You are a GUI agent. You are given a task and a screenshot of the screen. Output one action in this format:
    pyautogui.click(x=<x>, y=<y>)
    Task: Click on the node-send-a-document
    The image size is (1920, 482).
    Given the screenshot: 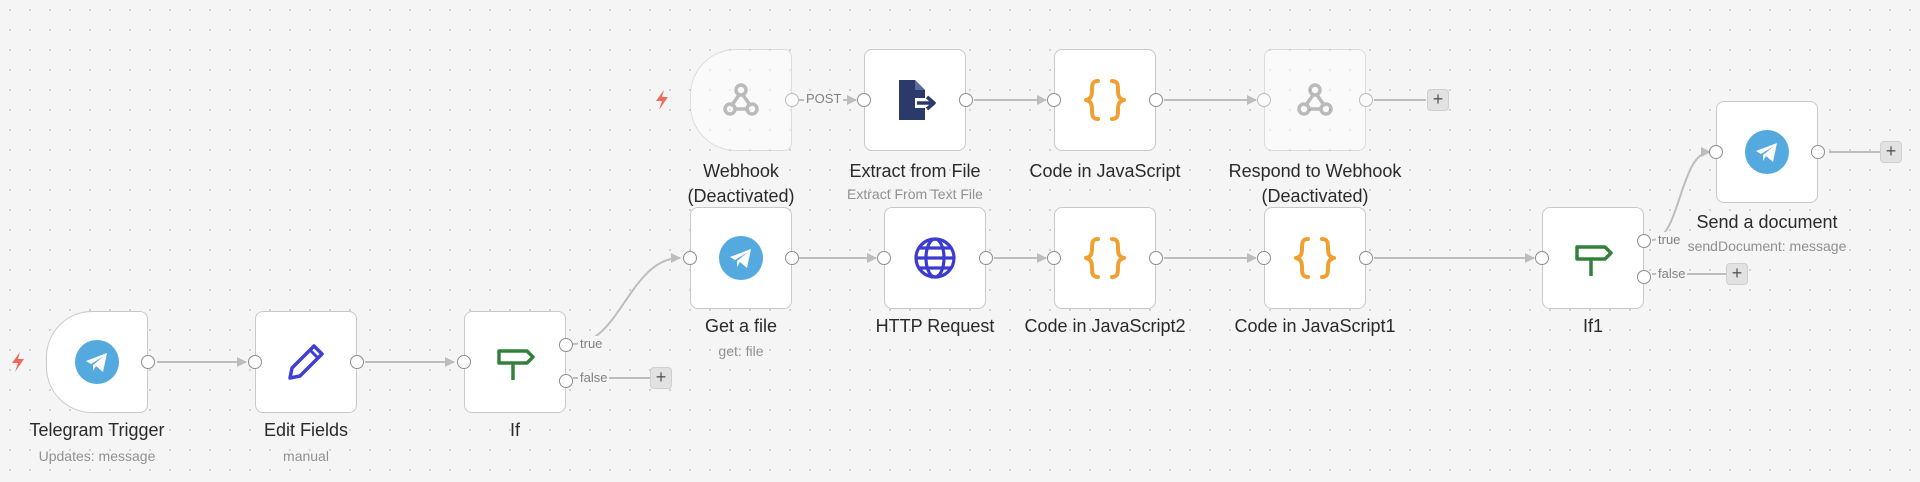 What is the action you would take?
    pyautogui.click(x=1767, y=152)
    